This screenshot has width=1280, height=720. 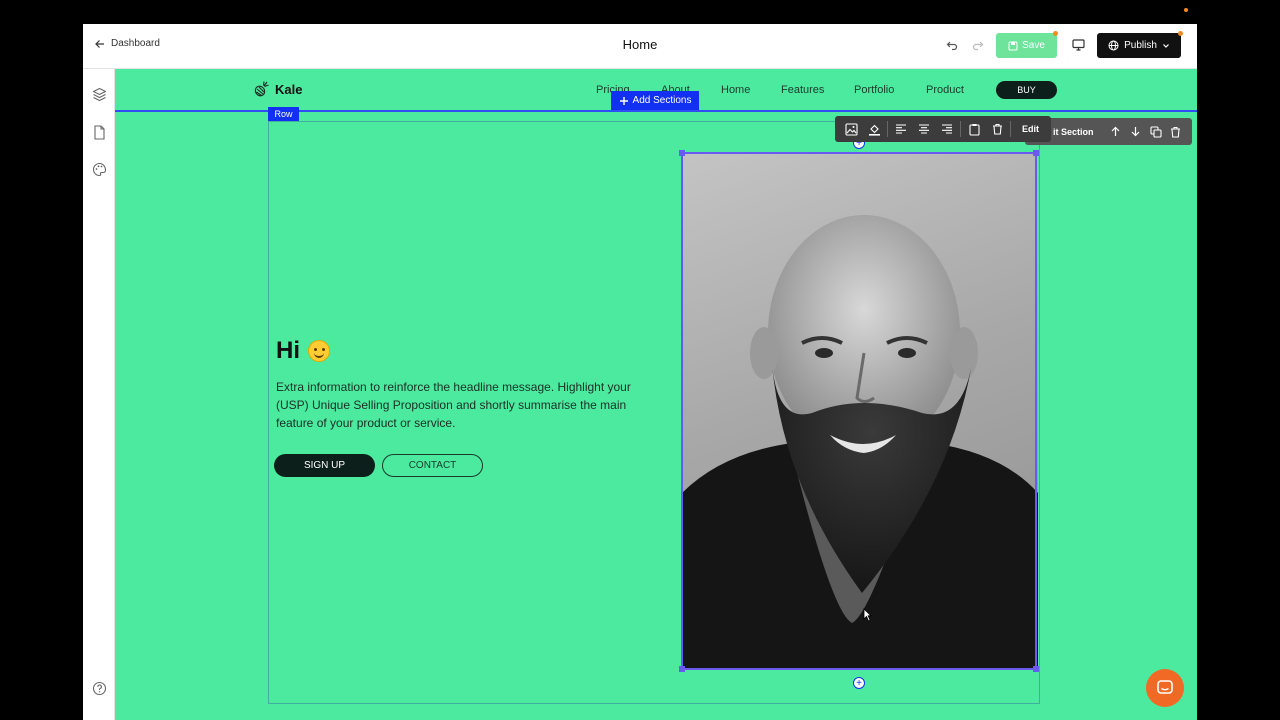 I want to click on layers-icon, so click(x=99, y=94).